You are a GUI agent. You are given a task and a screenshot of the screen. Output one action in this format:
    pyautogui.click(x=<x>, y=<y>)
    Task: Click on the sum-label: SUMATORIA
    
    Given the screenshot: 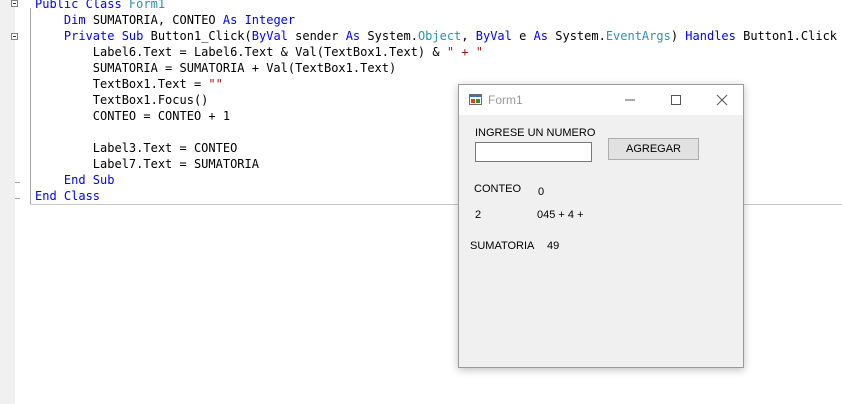 What is the action you would take?
    pyautogui.click(x=502, y=246)
    